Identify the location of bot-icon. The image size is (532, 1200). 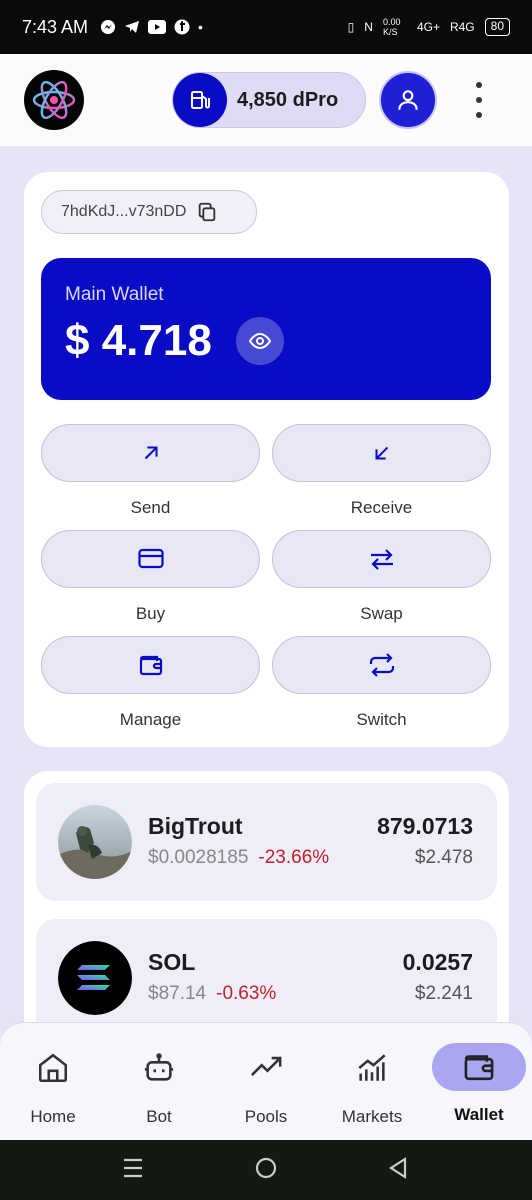
(159, 1067).